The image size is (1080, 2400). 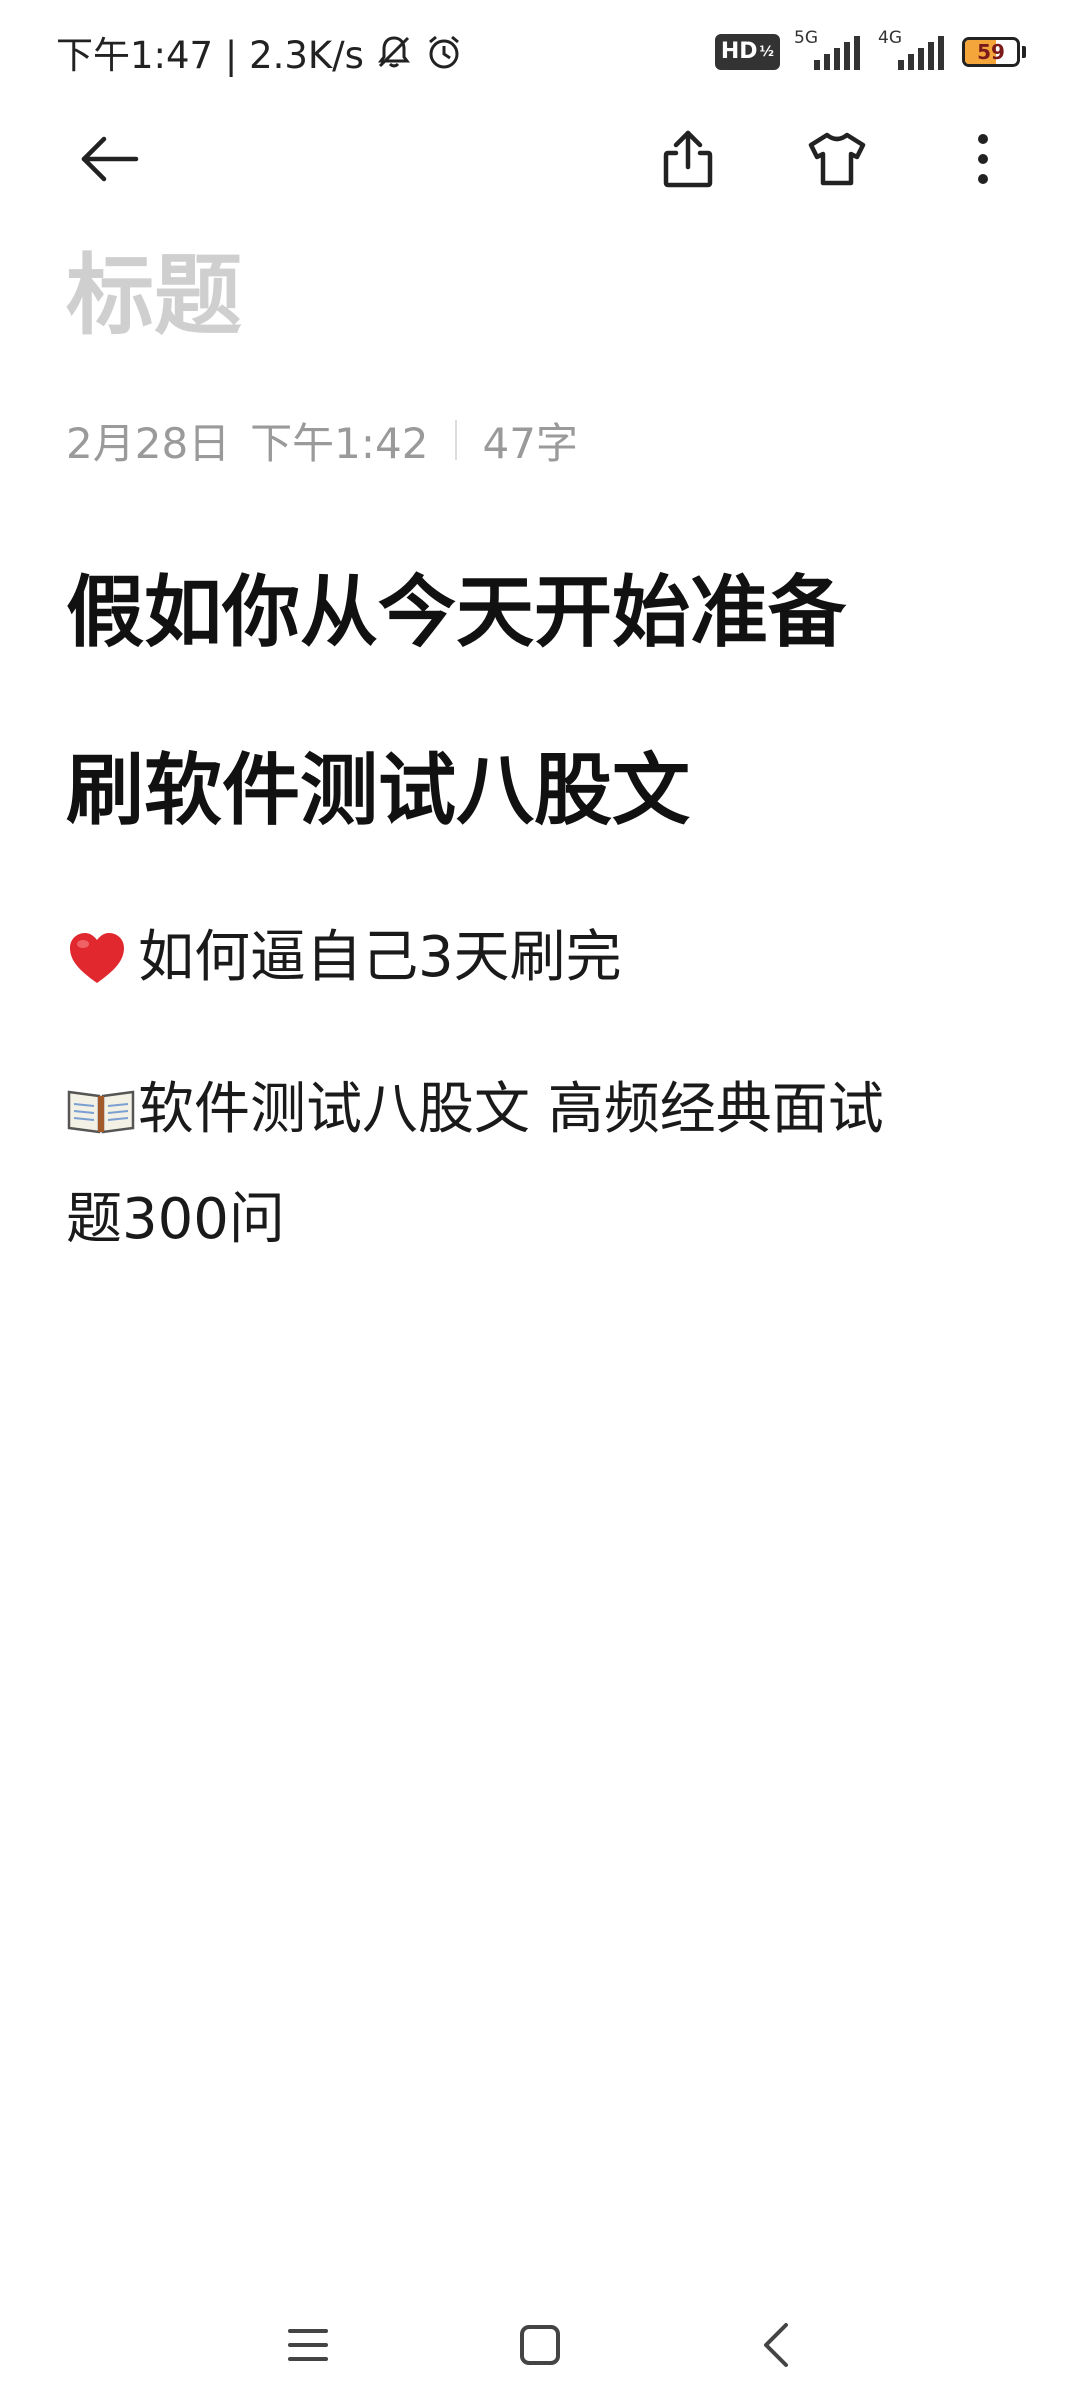 What do you see at coordinates (444, 52) in the screenshot?
I see `alarm-icon` at bounding box center [444, 52].